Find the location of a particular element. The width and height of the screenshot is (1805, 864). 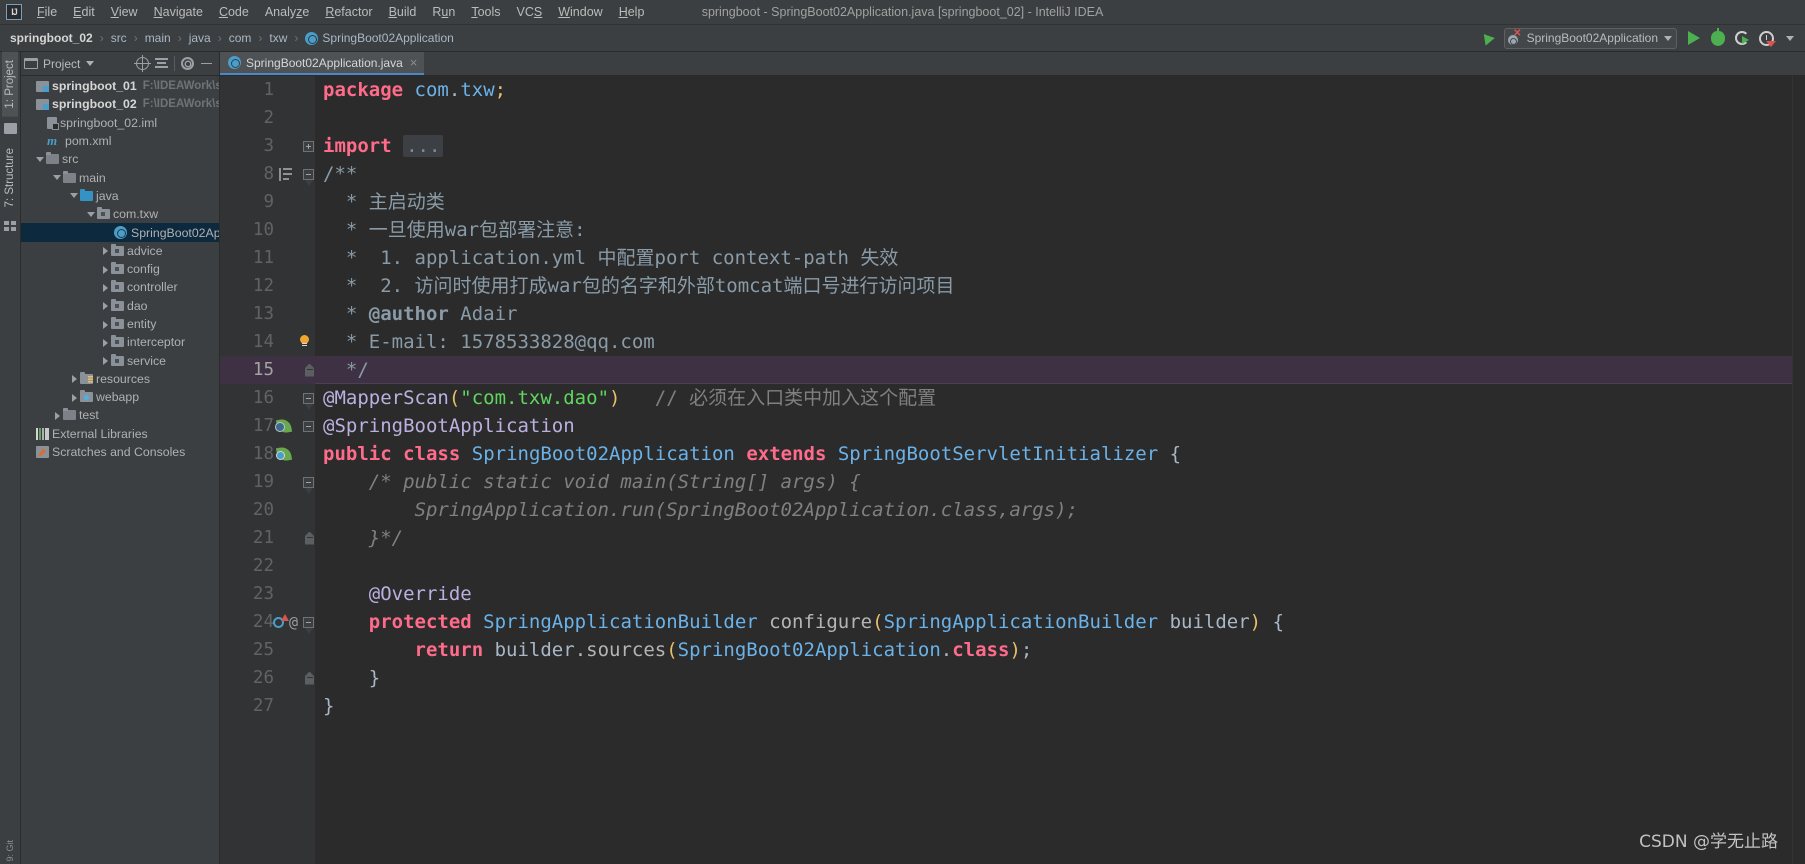

chevron-down-icon is located at coordinates (90, 63).